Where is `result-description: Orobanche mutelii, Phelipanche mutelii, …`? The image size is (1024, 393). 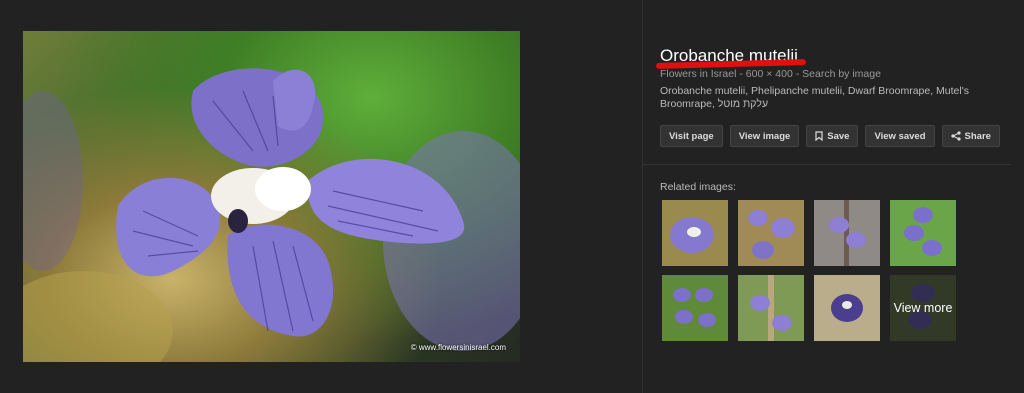
result-description: Orobanche mutelii, Phelipanche mutelii, … is located at coordinates (814, 97).